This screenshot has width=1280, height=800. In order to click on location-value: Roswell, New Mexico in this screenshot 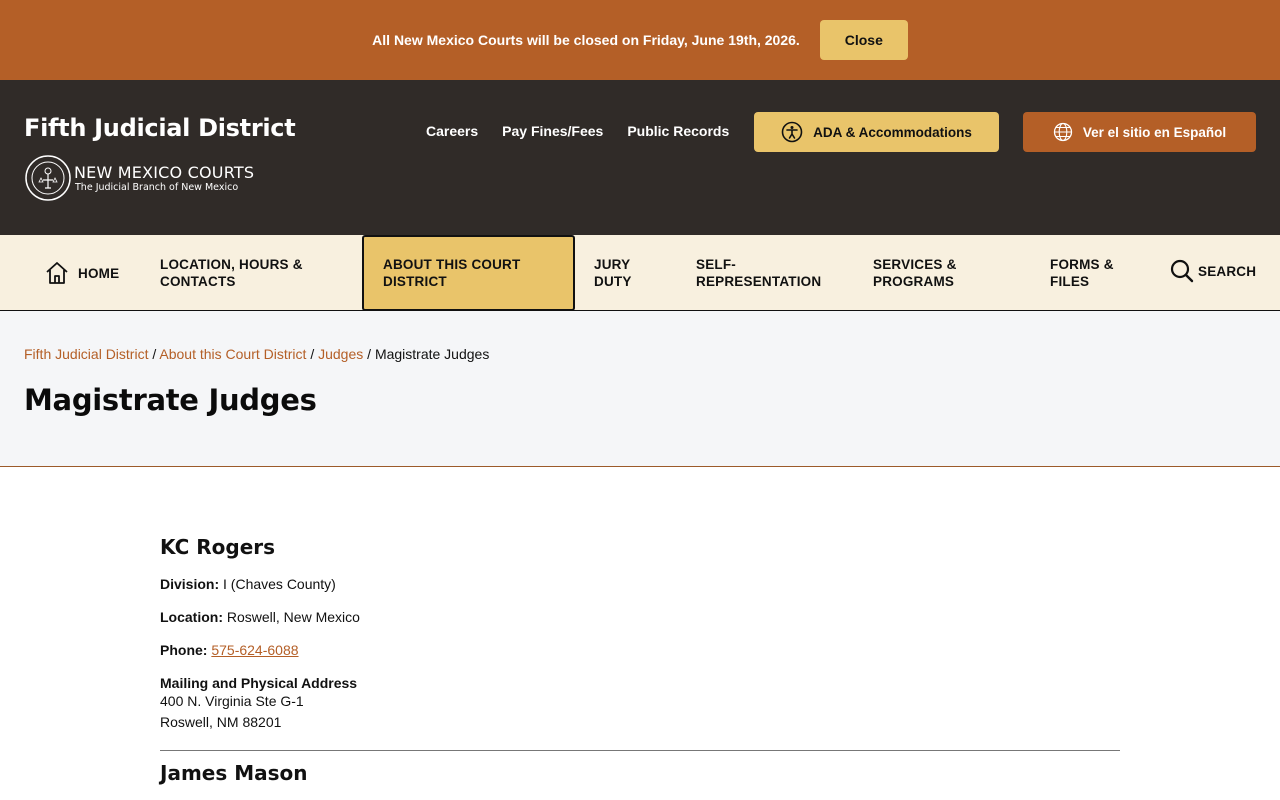, I will do `click(291, 617)`.